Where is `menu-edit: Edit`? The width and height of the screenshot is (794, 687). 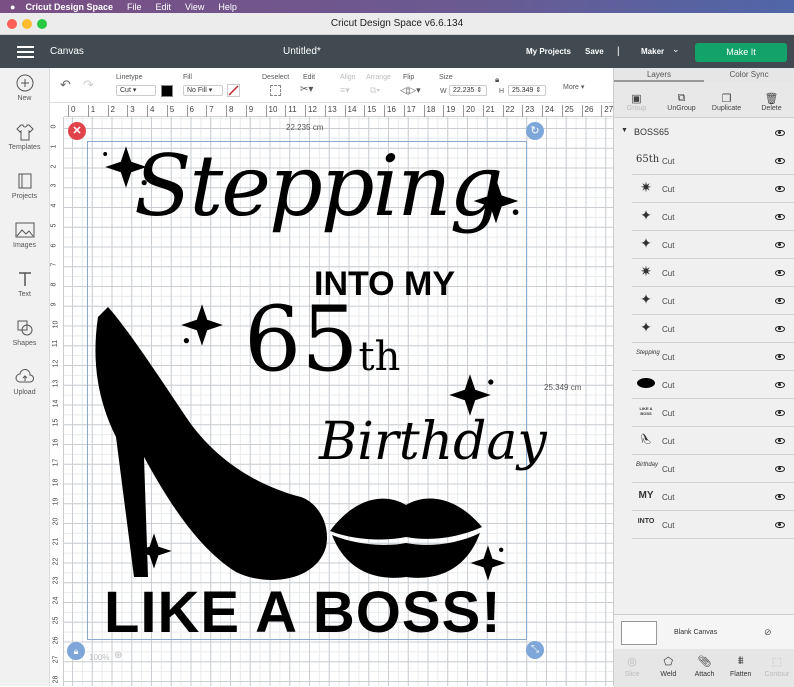
menu-edit: Edit is located at coordinates (163, 7).